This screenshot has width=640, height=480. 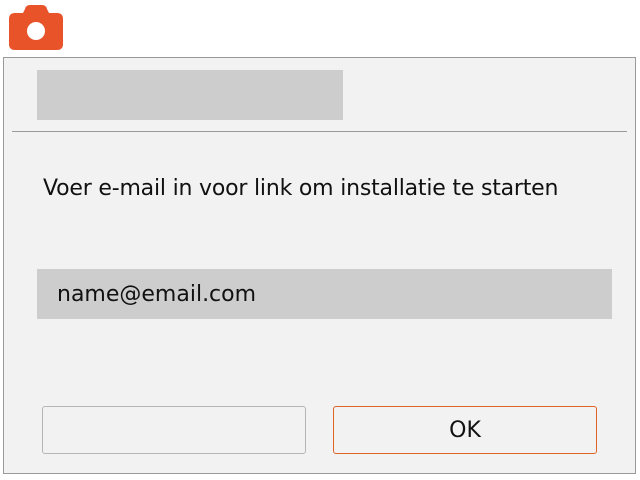 What do you see at coordinates (174, 430) in the screenshot?
I see `cancel-button` at bounding box center [174, 430].